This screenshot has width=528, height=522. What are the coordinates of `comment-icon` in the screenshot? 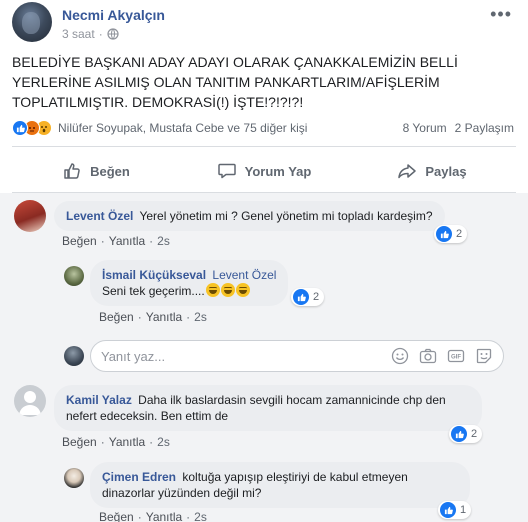 It's located at (226, 171).